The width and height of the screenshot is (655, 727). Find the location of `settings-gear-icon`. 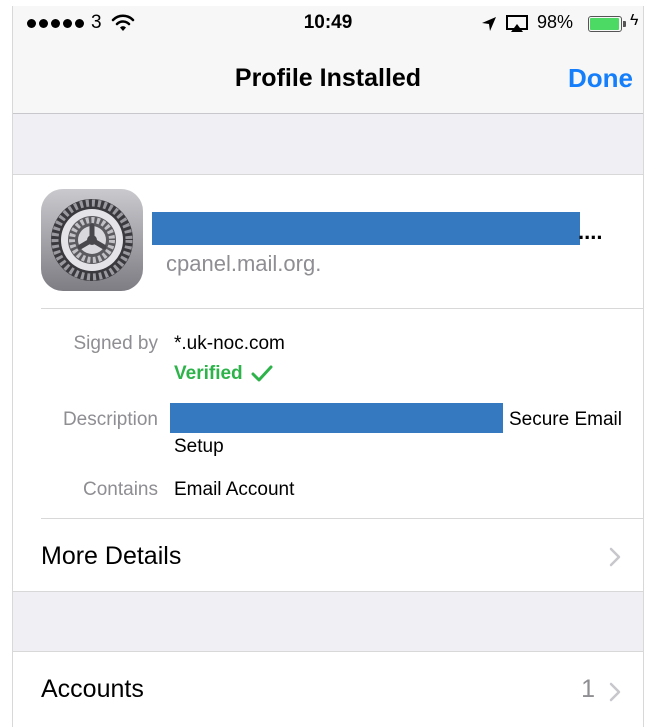

settings-gear-icon is located at coordinates (92, 240).